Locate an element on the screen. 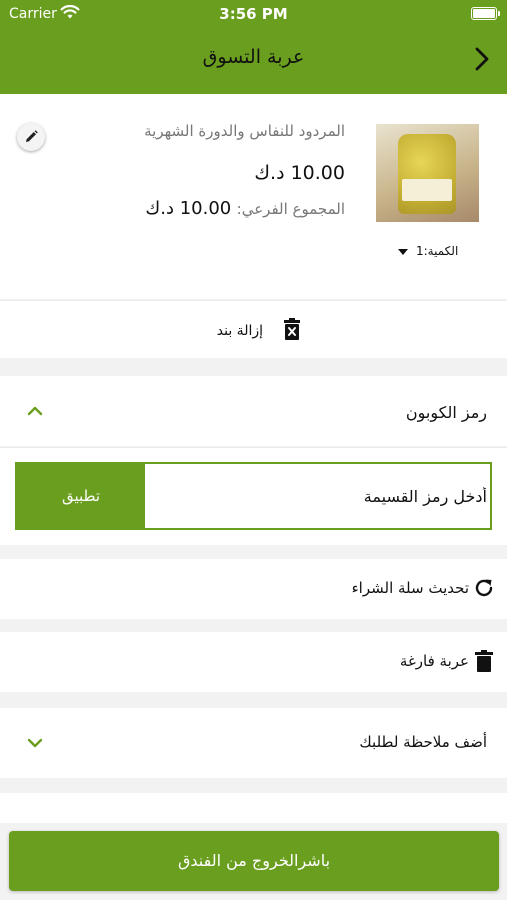 This screenshot has width=507, height=900. remove-item-label: إزالة بند is located at coordinates (239, 331).